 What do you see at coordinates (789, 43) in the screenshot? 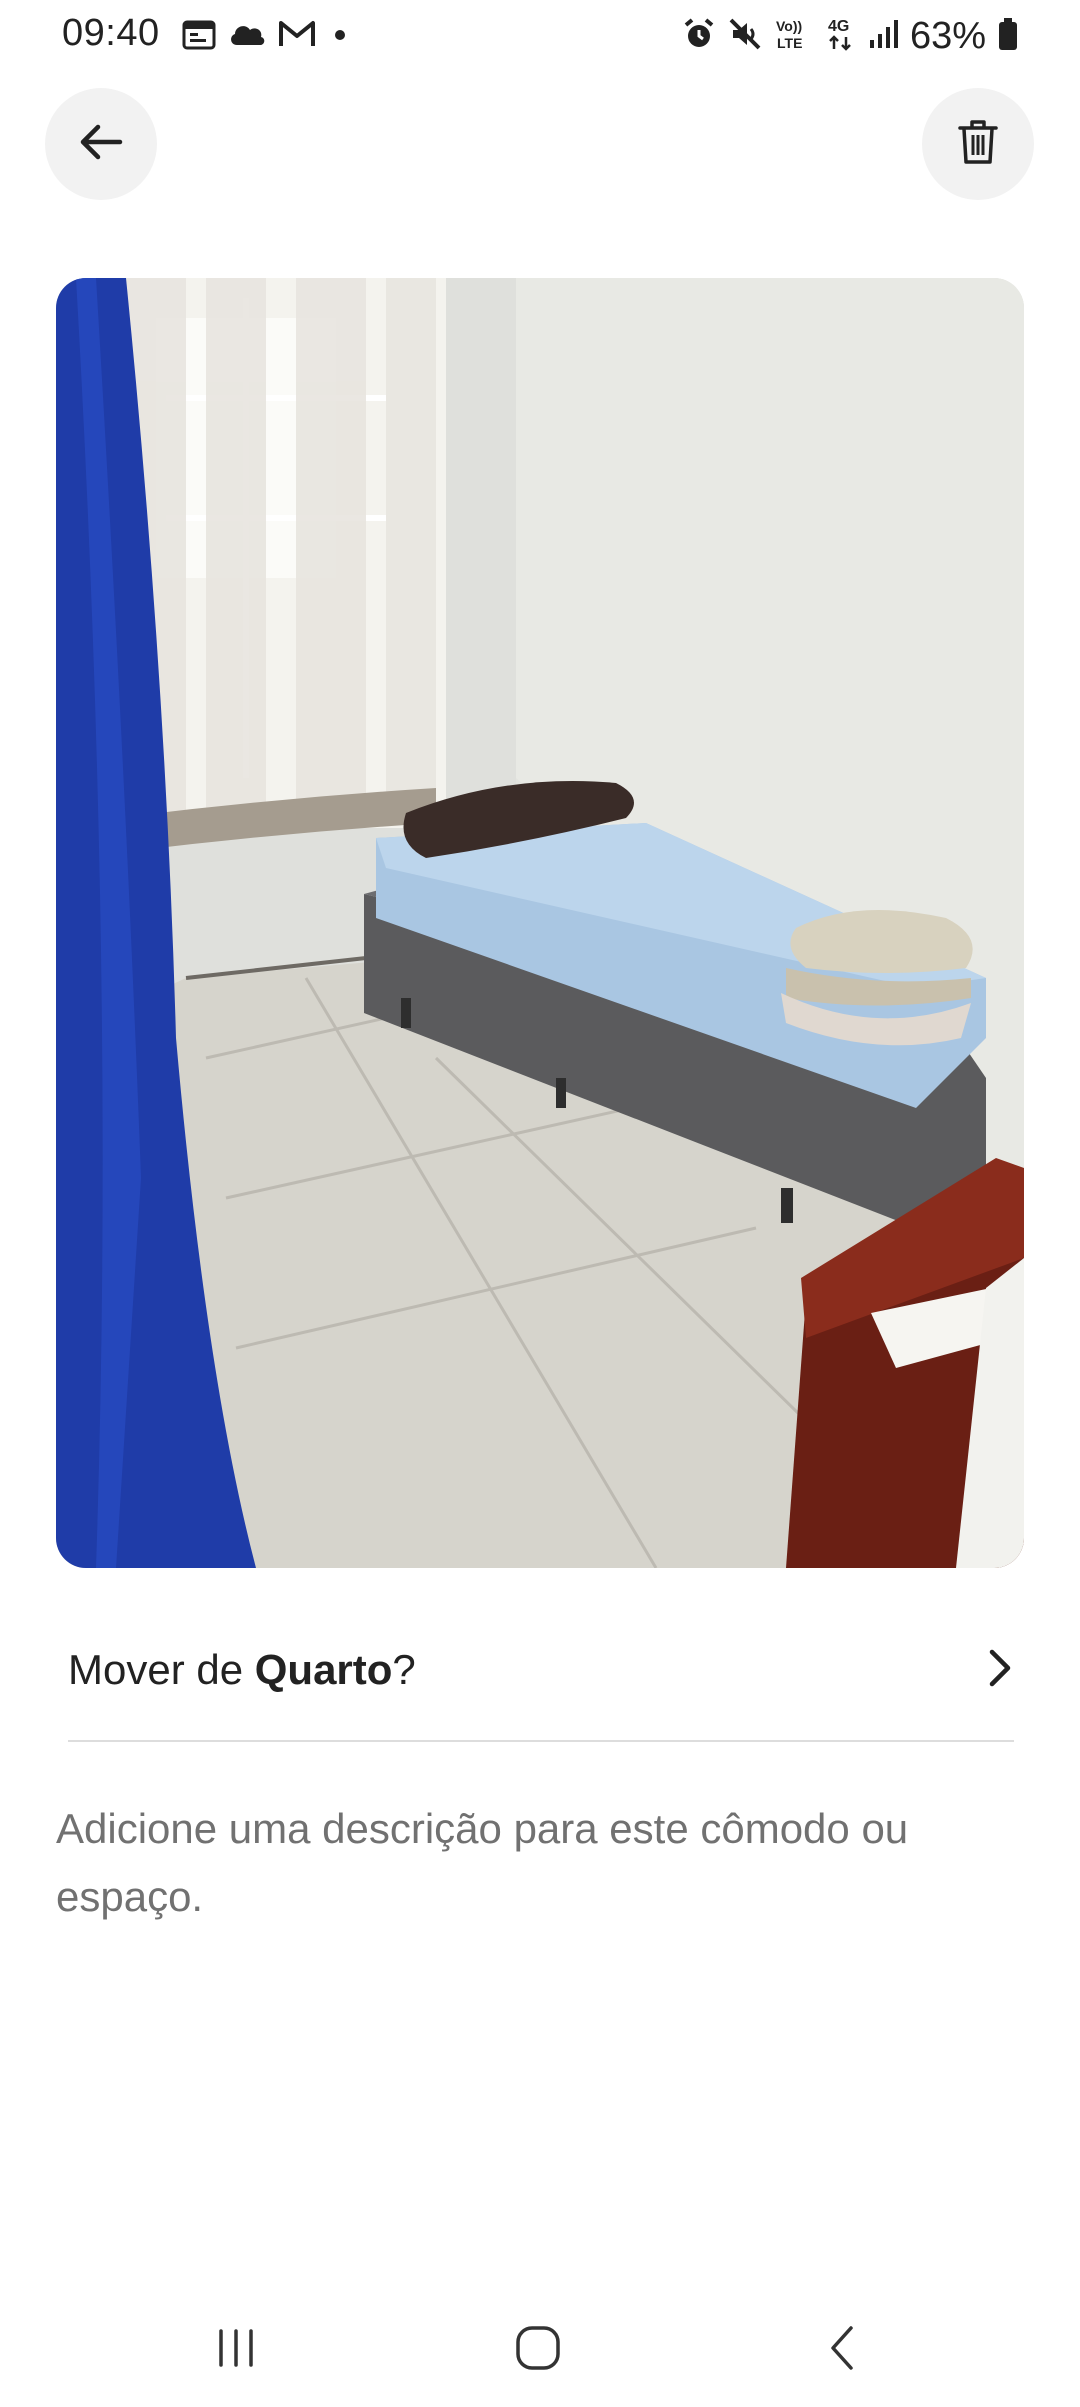
I see `svg-text: LTE` at bounding box center [789, 43].